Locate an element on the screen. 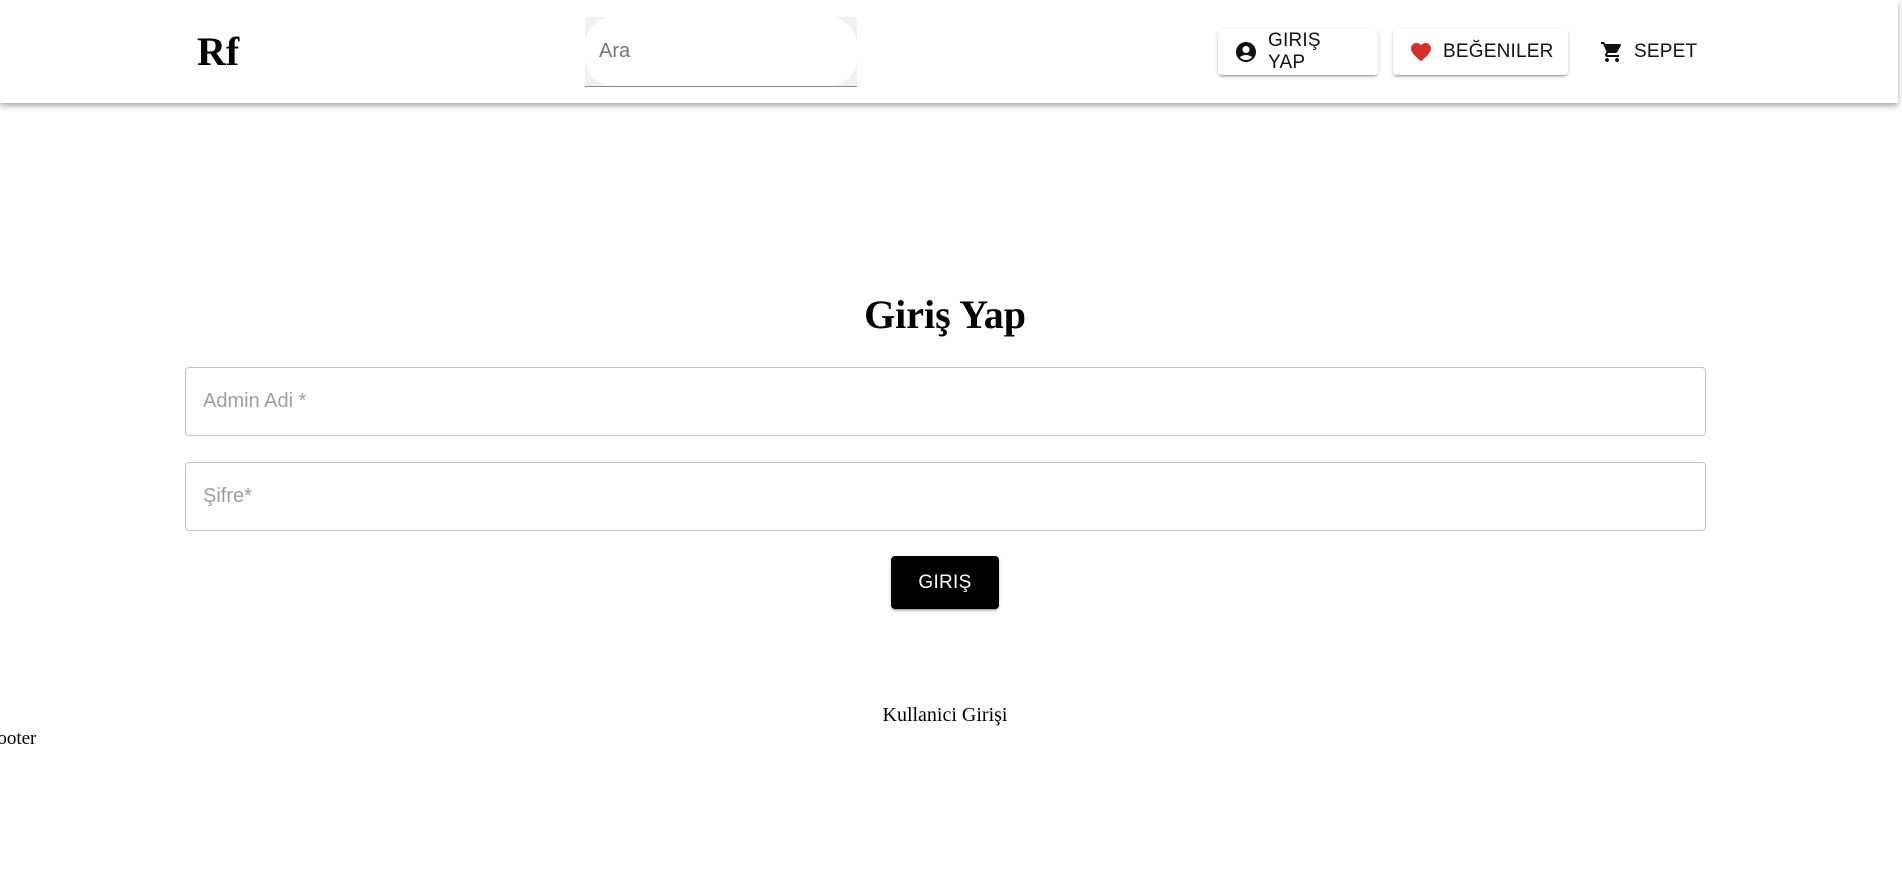  login-button-label: GIRIŞ YAP is located at coordinates (1294, 51).